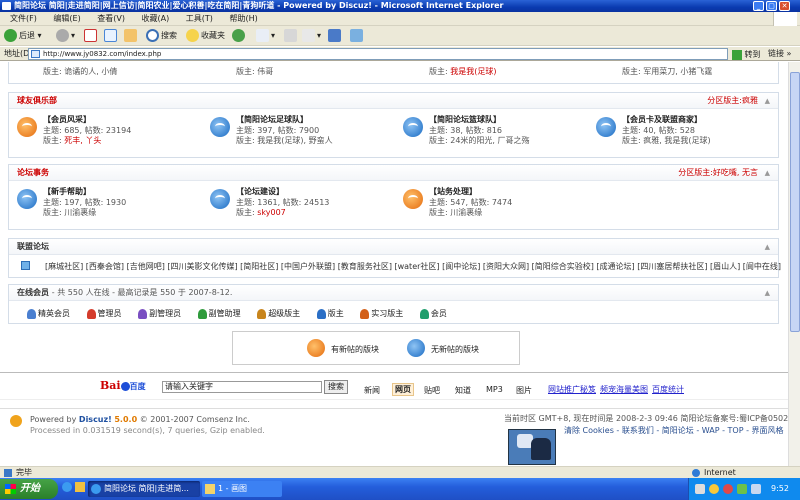 This screenshot has width=800, height=500. Describe the element at coordinates (202, 313) in the screenshot. I see `admin-assistant-icon` at that location.